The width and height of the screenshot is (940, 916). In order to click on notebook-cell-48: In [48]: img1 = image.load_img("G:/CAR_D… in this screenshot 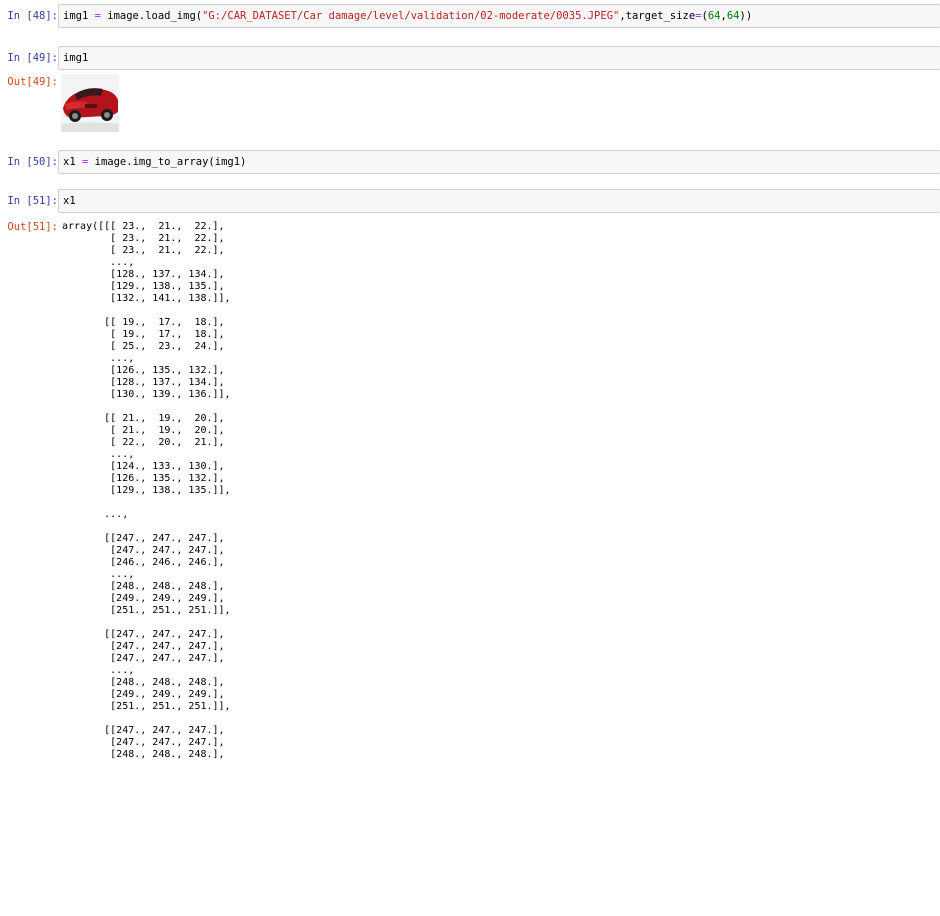, I will do `click(470, 15)`.